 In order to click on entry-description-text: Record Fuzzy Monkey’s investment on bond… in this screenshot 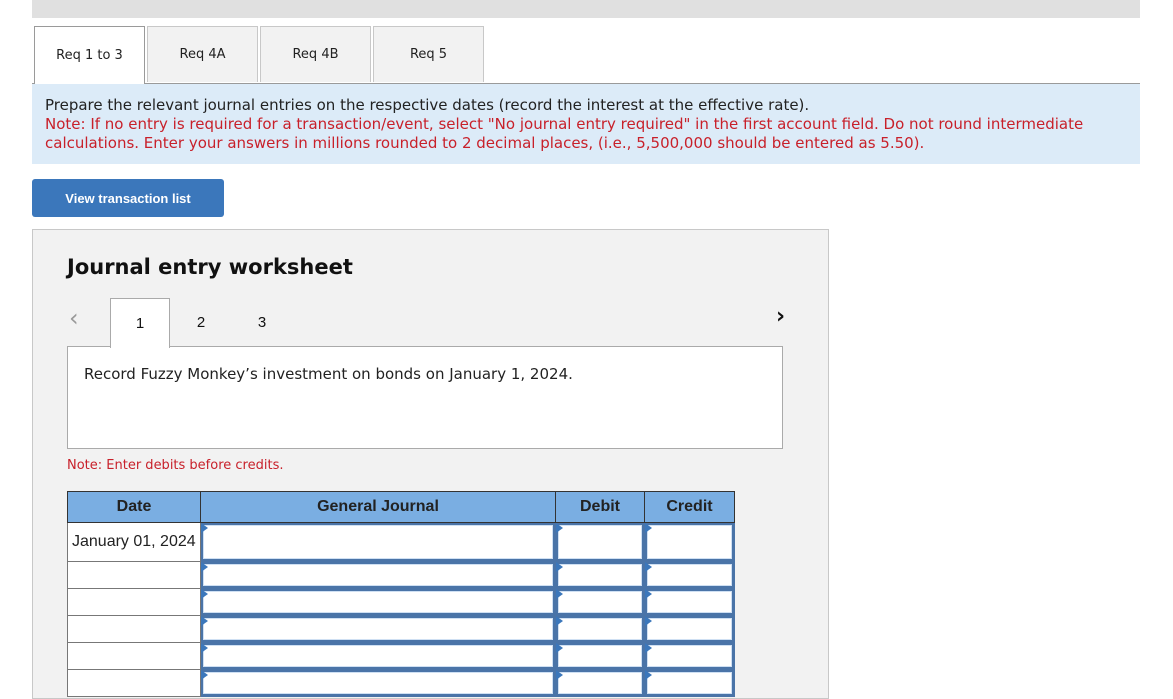, I will do `click(328, 374)`.